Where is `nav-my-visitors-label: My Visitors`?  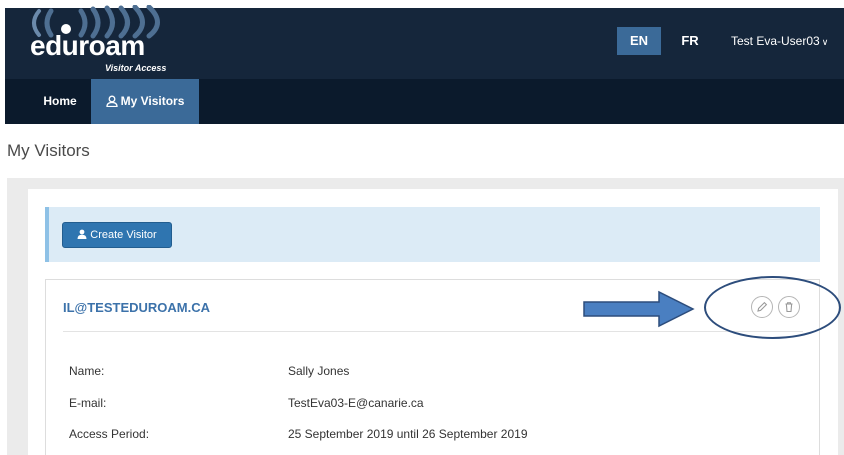
nav-my-visitors-label: My Visitors is located at coordinates (152, 101).